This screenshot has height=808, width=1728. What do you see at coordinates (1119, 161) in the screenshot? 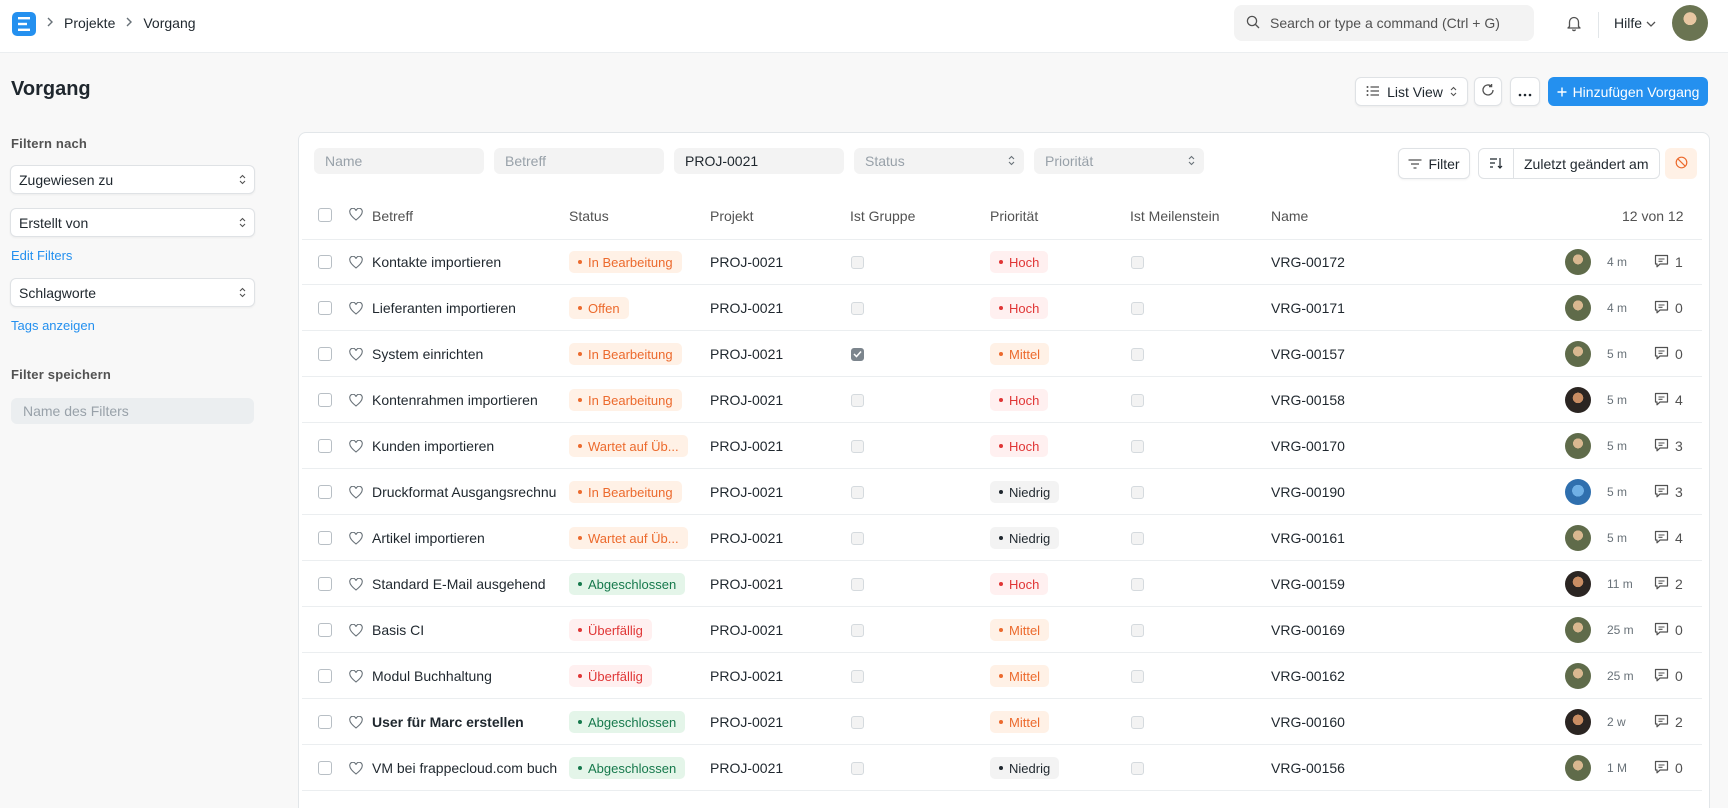
I see `priority-filter-select: Priorität` at bounding box center [1119, 161].